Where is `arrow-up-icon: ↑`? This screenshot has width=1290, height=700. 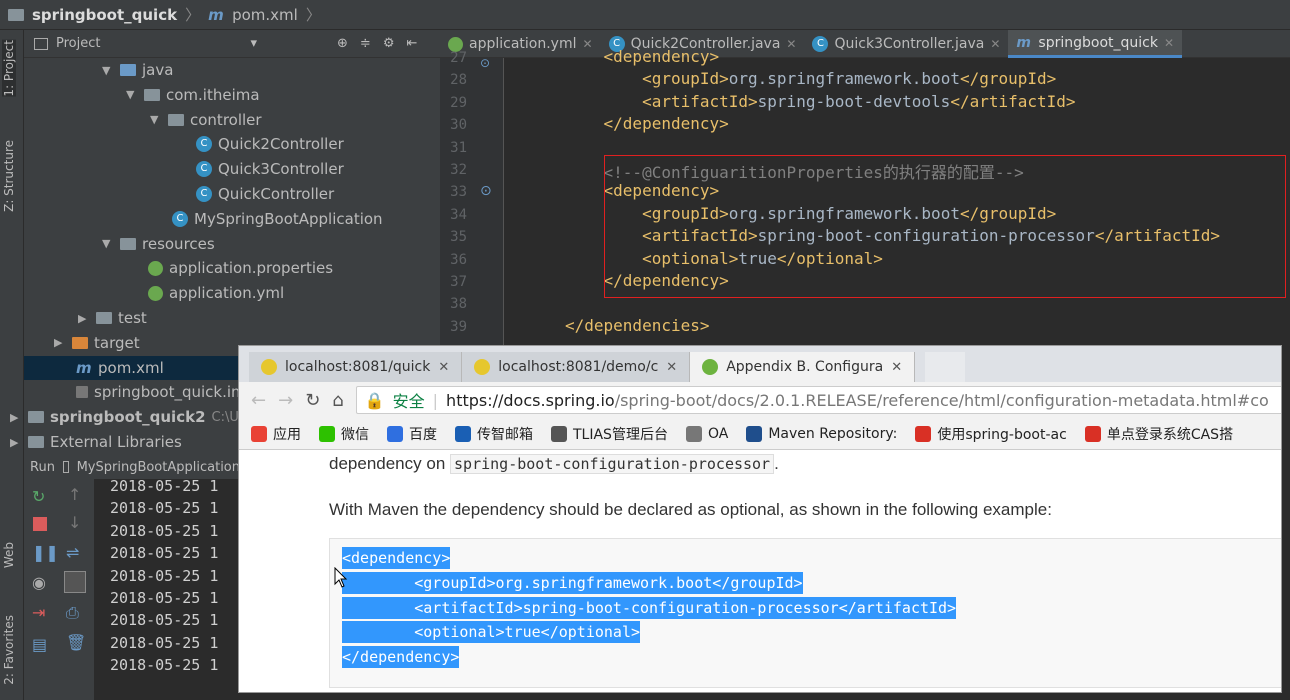 arrow-up-icon: ↑ is located at coordinates (74, 494).